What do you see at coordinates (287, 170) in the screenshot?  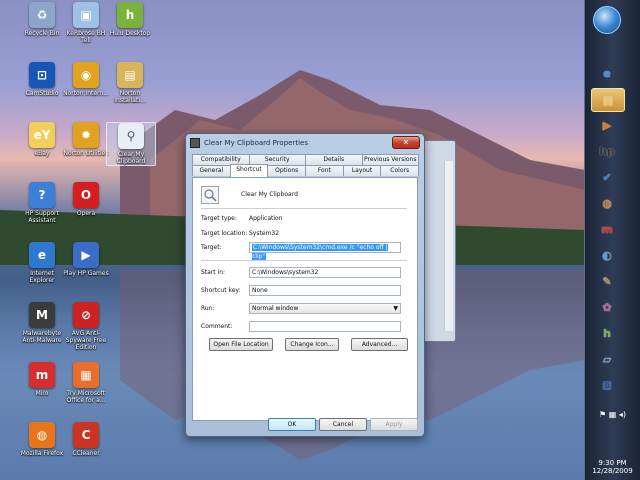 I see `tab-options: Options` at bounding box center [287, 170].